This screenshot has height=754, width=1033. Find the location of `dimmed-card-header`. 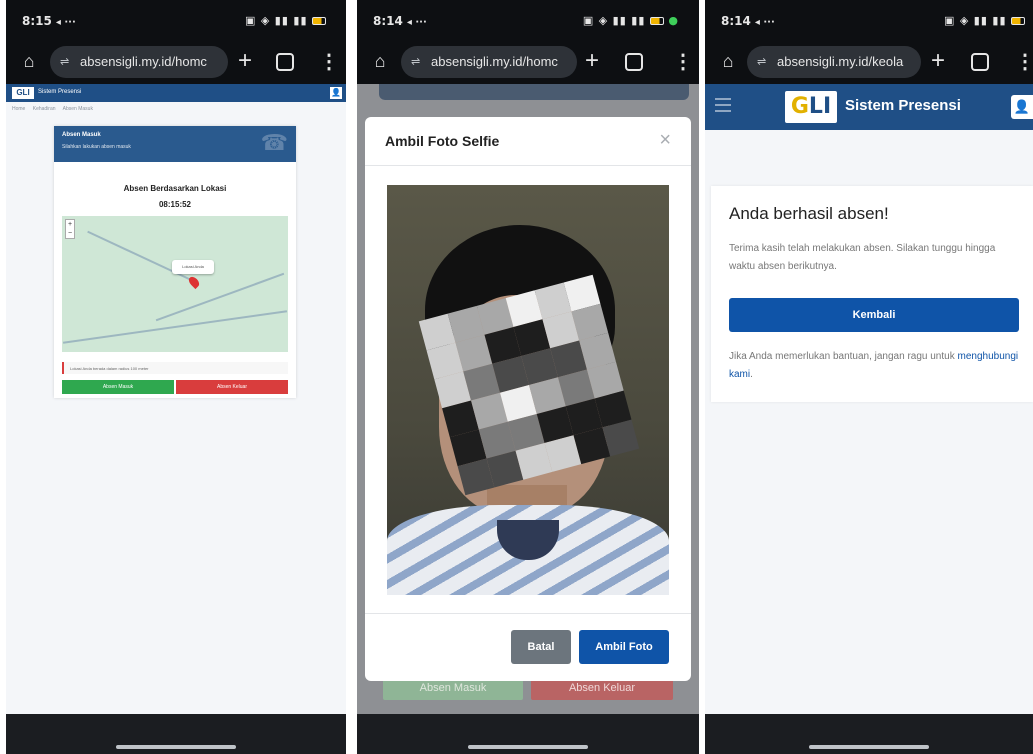

dimmed-card-header is located at coordinates (534, 92).